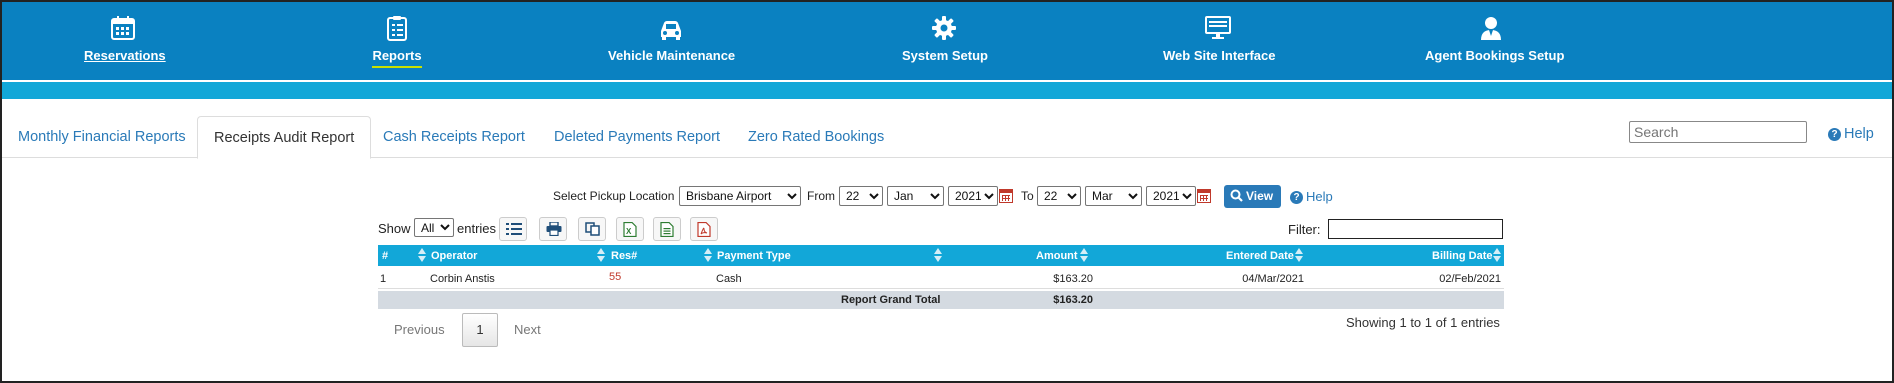 The image size is (1894, 383). I want to click on from-label: From, so click(821, 196).